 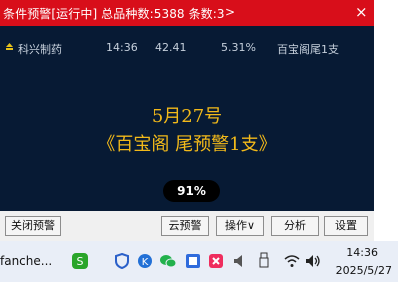 I want to click on svg-text: S, so click(x=80, y=261).